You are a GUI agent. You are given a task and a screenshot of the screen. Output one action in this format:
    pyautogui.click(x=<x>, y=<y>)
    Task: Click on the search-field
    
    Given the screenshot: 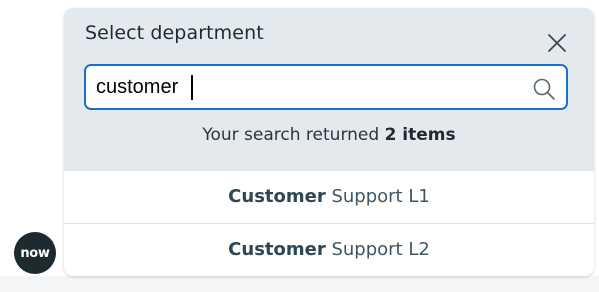 What is the action you would take?
    pyautogui.click(x=326, y=87)
    